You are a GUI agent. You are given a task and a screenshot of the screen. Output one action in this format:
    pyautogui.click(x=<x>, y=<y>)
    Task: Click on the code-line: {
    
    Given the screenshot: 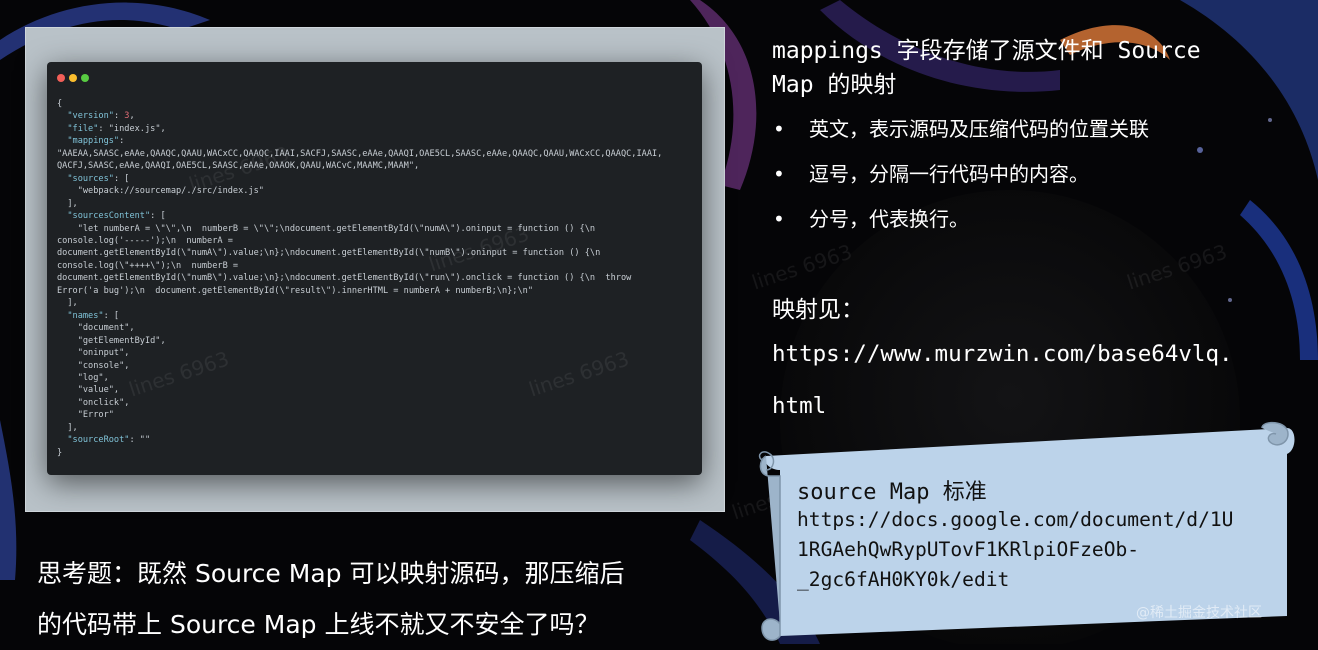 What is the action you would take?
    pyautogui.click(x=60, y=104)
    